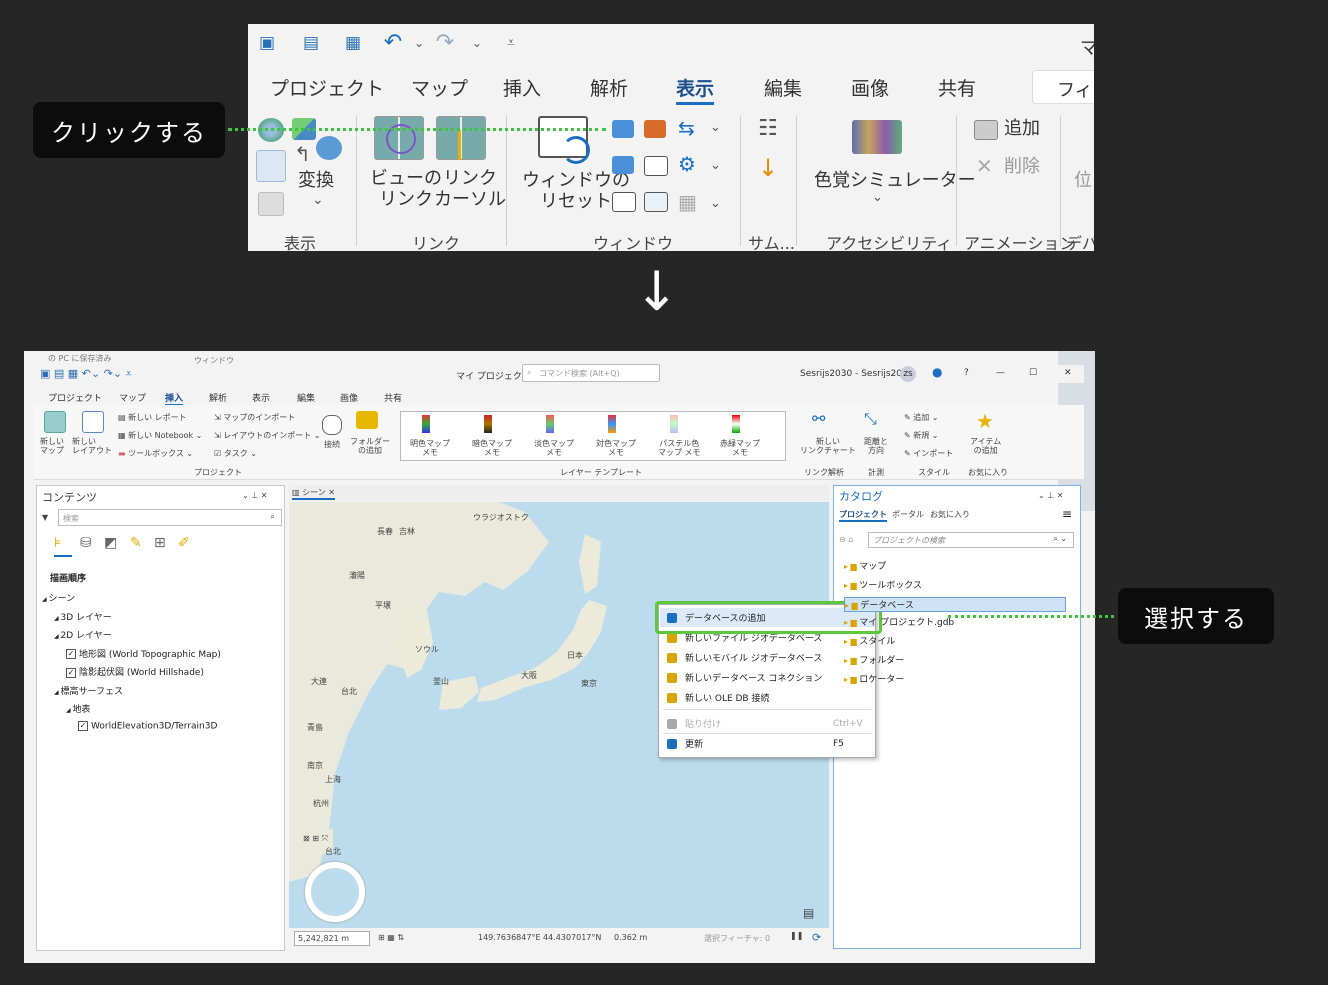  Describe the element at coordinates (88, 690) in the screenshot. I see `contents-tree-item: ◢ 標高サーフェス` at that location.